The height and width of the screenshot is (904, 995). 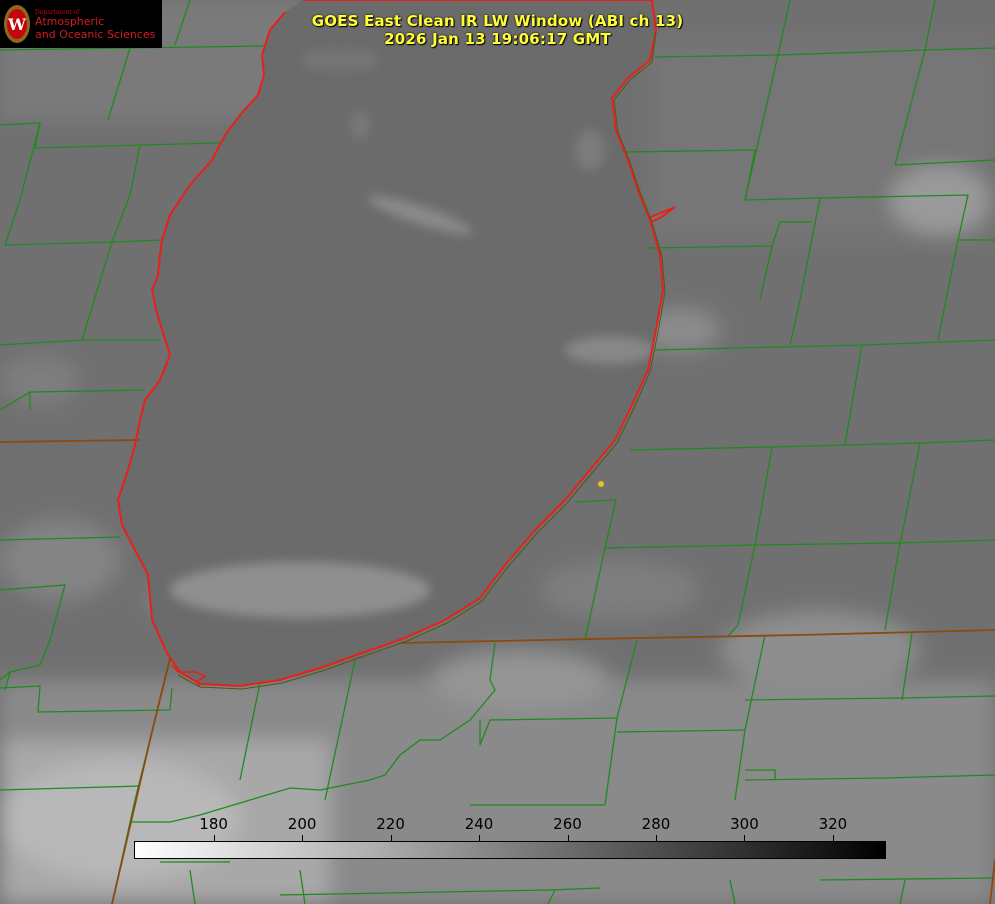 I want to click on colorbar-tick-label: 260, so click(x=567, y=824).